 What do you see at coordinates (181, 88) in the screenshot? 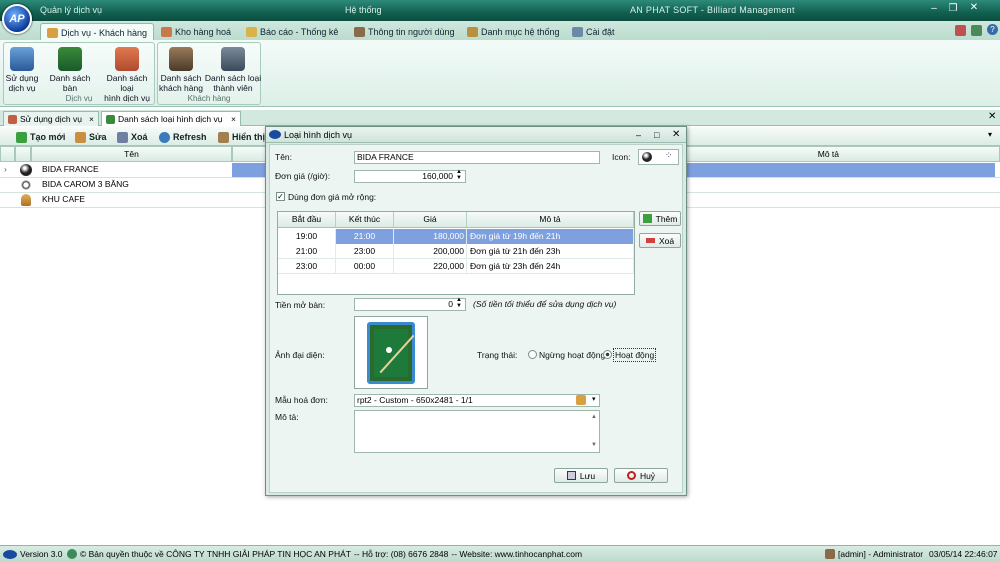
I see `button-label: khách hàng` at bounding box center [181, 88].